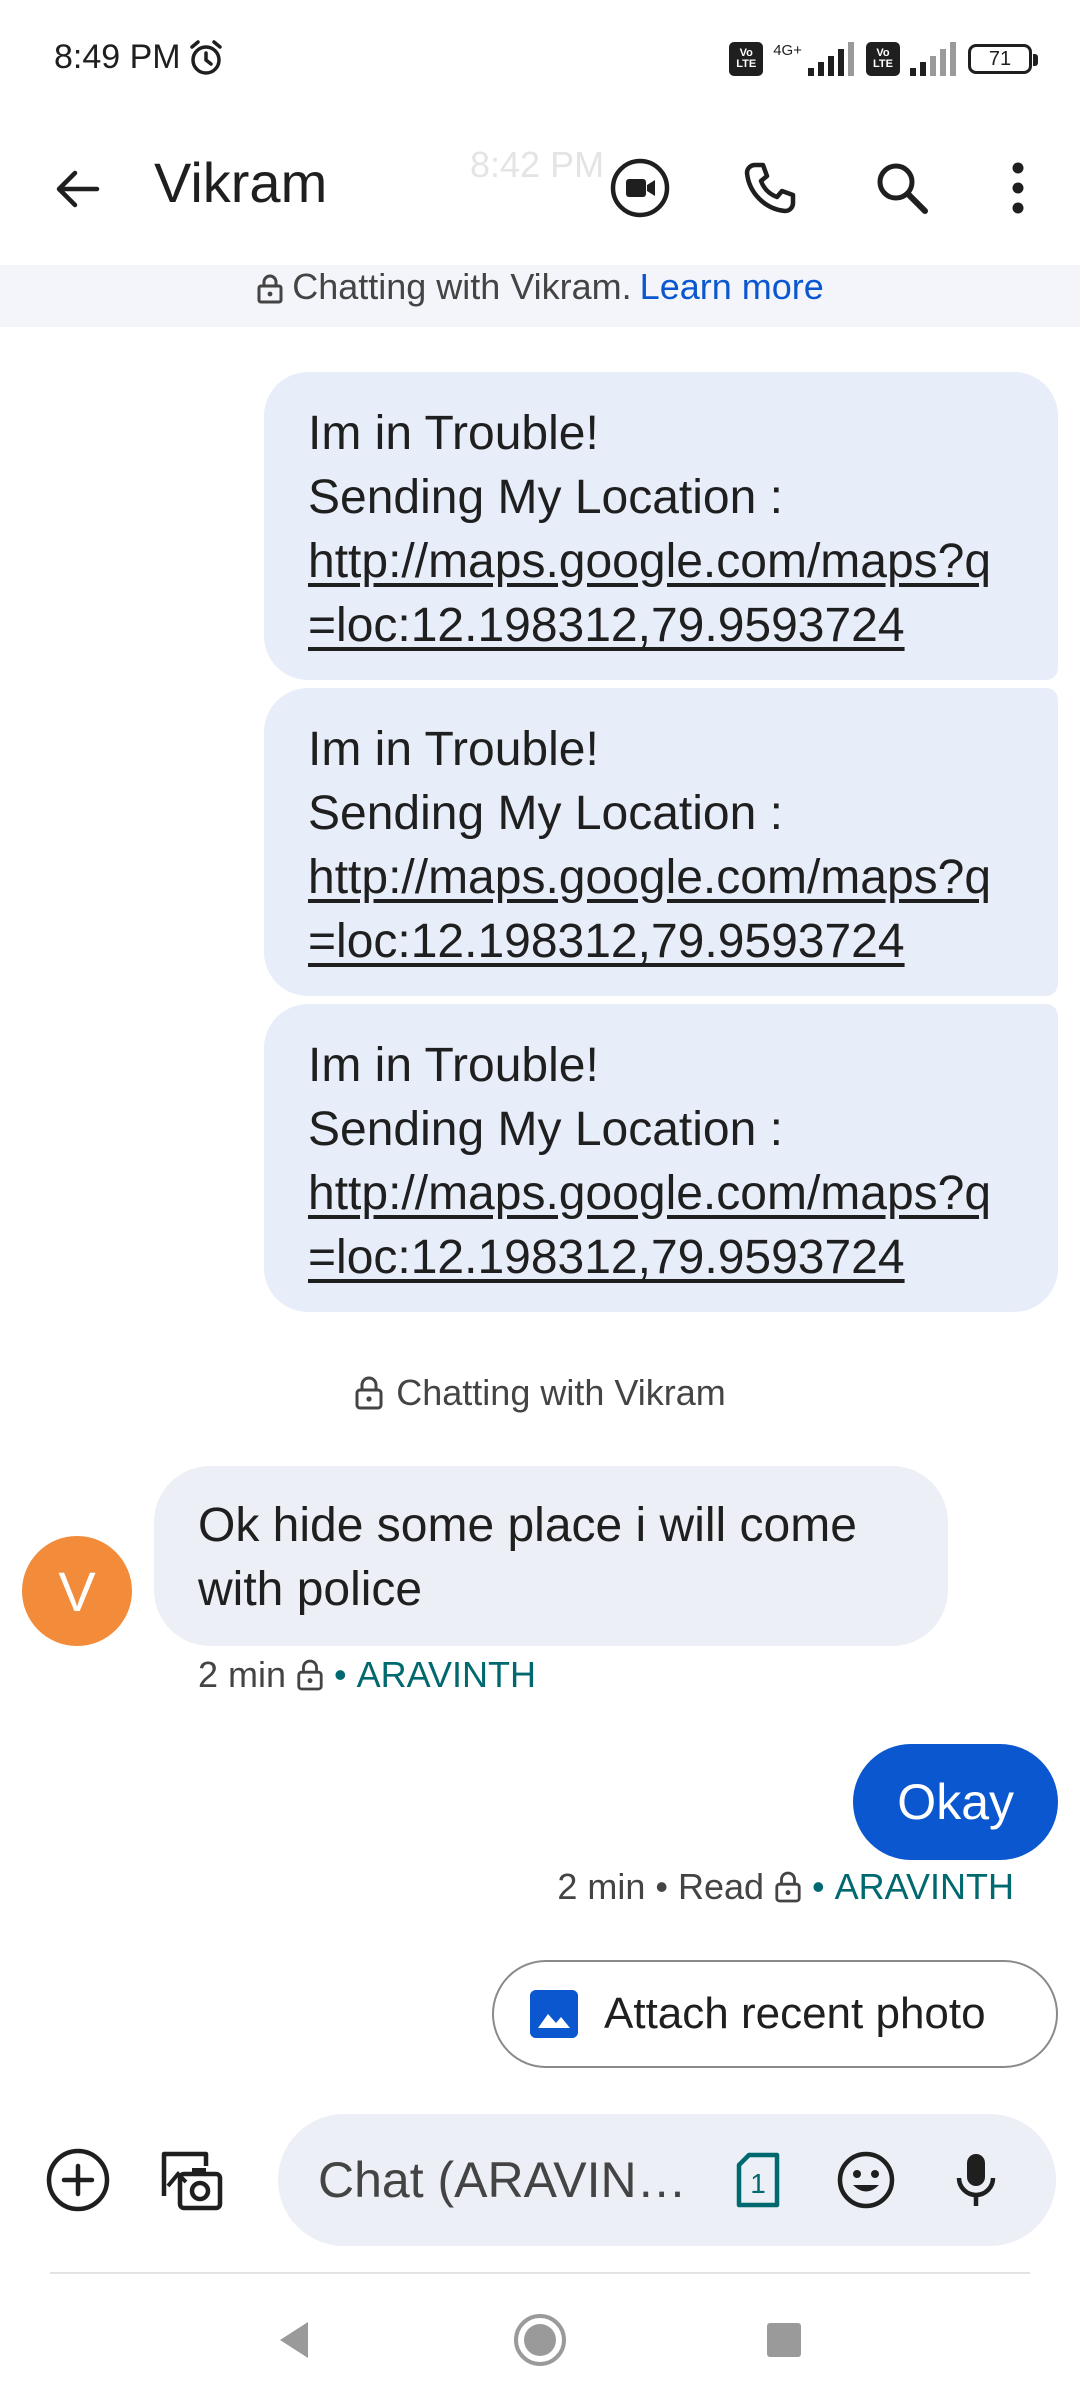 This screenshot has height=2400, width=1080. I want to click on avatar: V, so click(77, 1591).